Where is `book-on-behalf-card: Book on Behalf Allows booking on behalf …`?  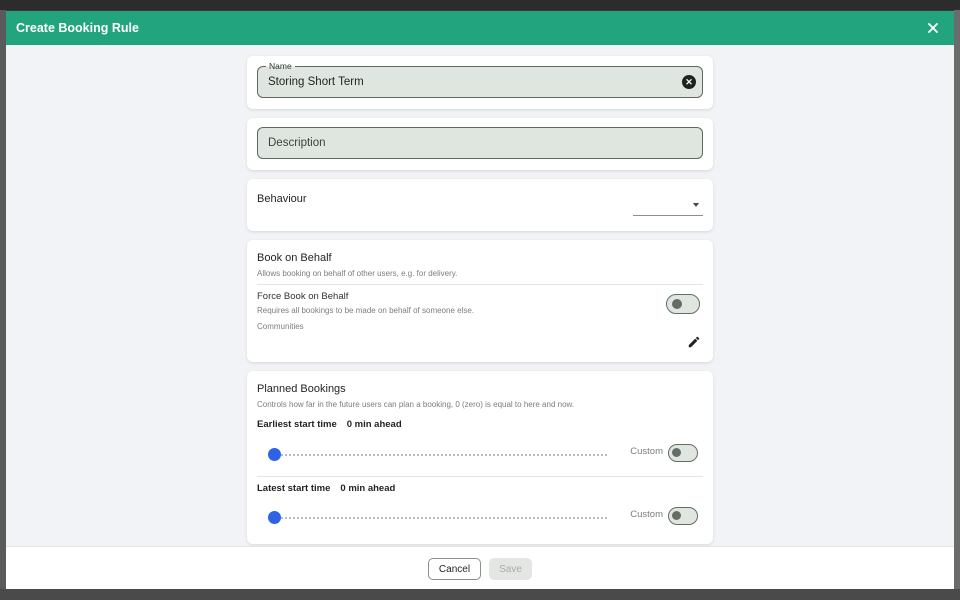
book-on-behalf-card: Book on Behalf Allows booking on behalf … is located at coordinates (480, 301).